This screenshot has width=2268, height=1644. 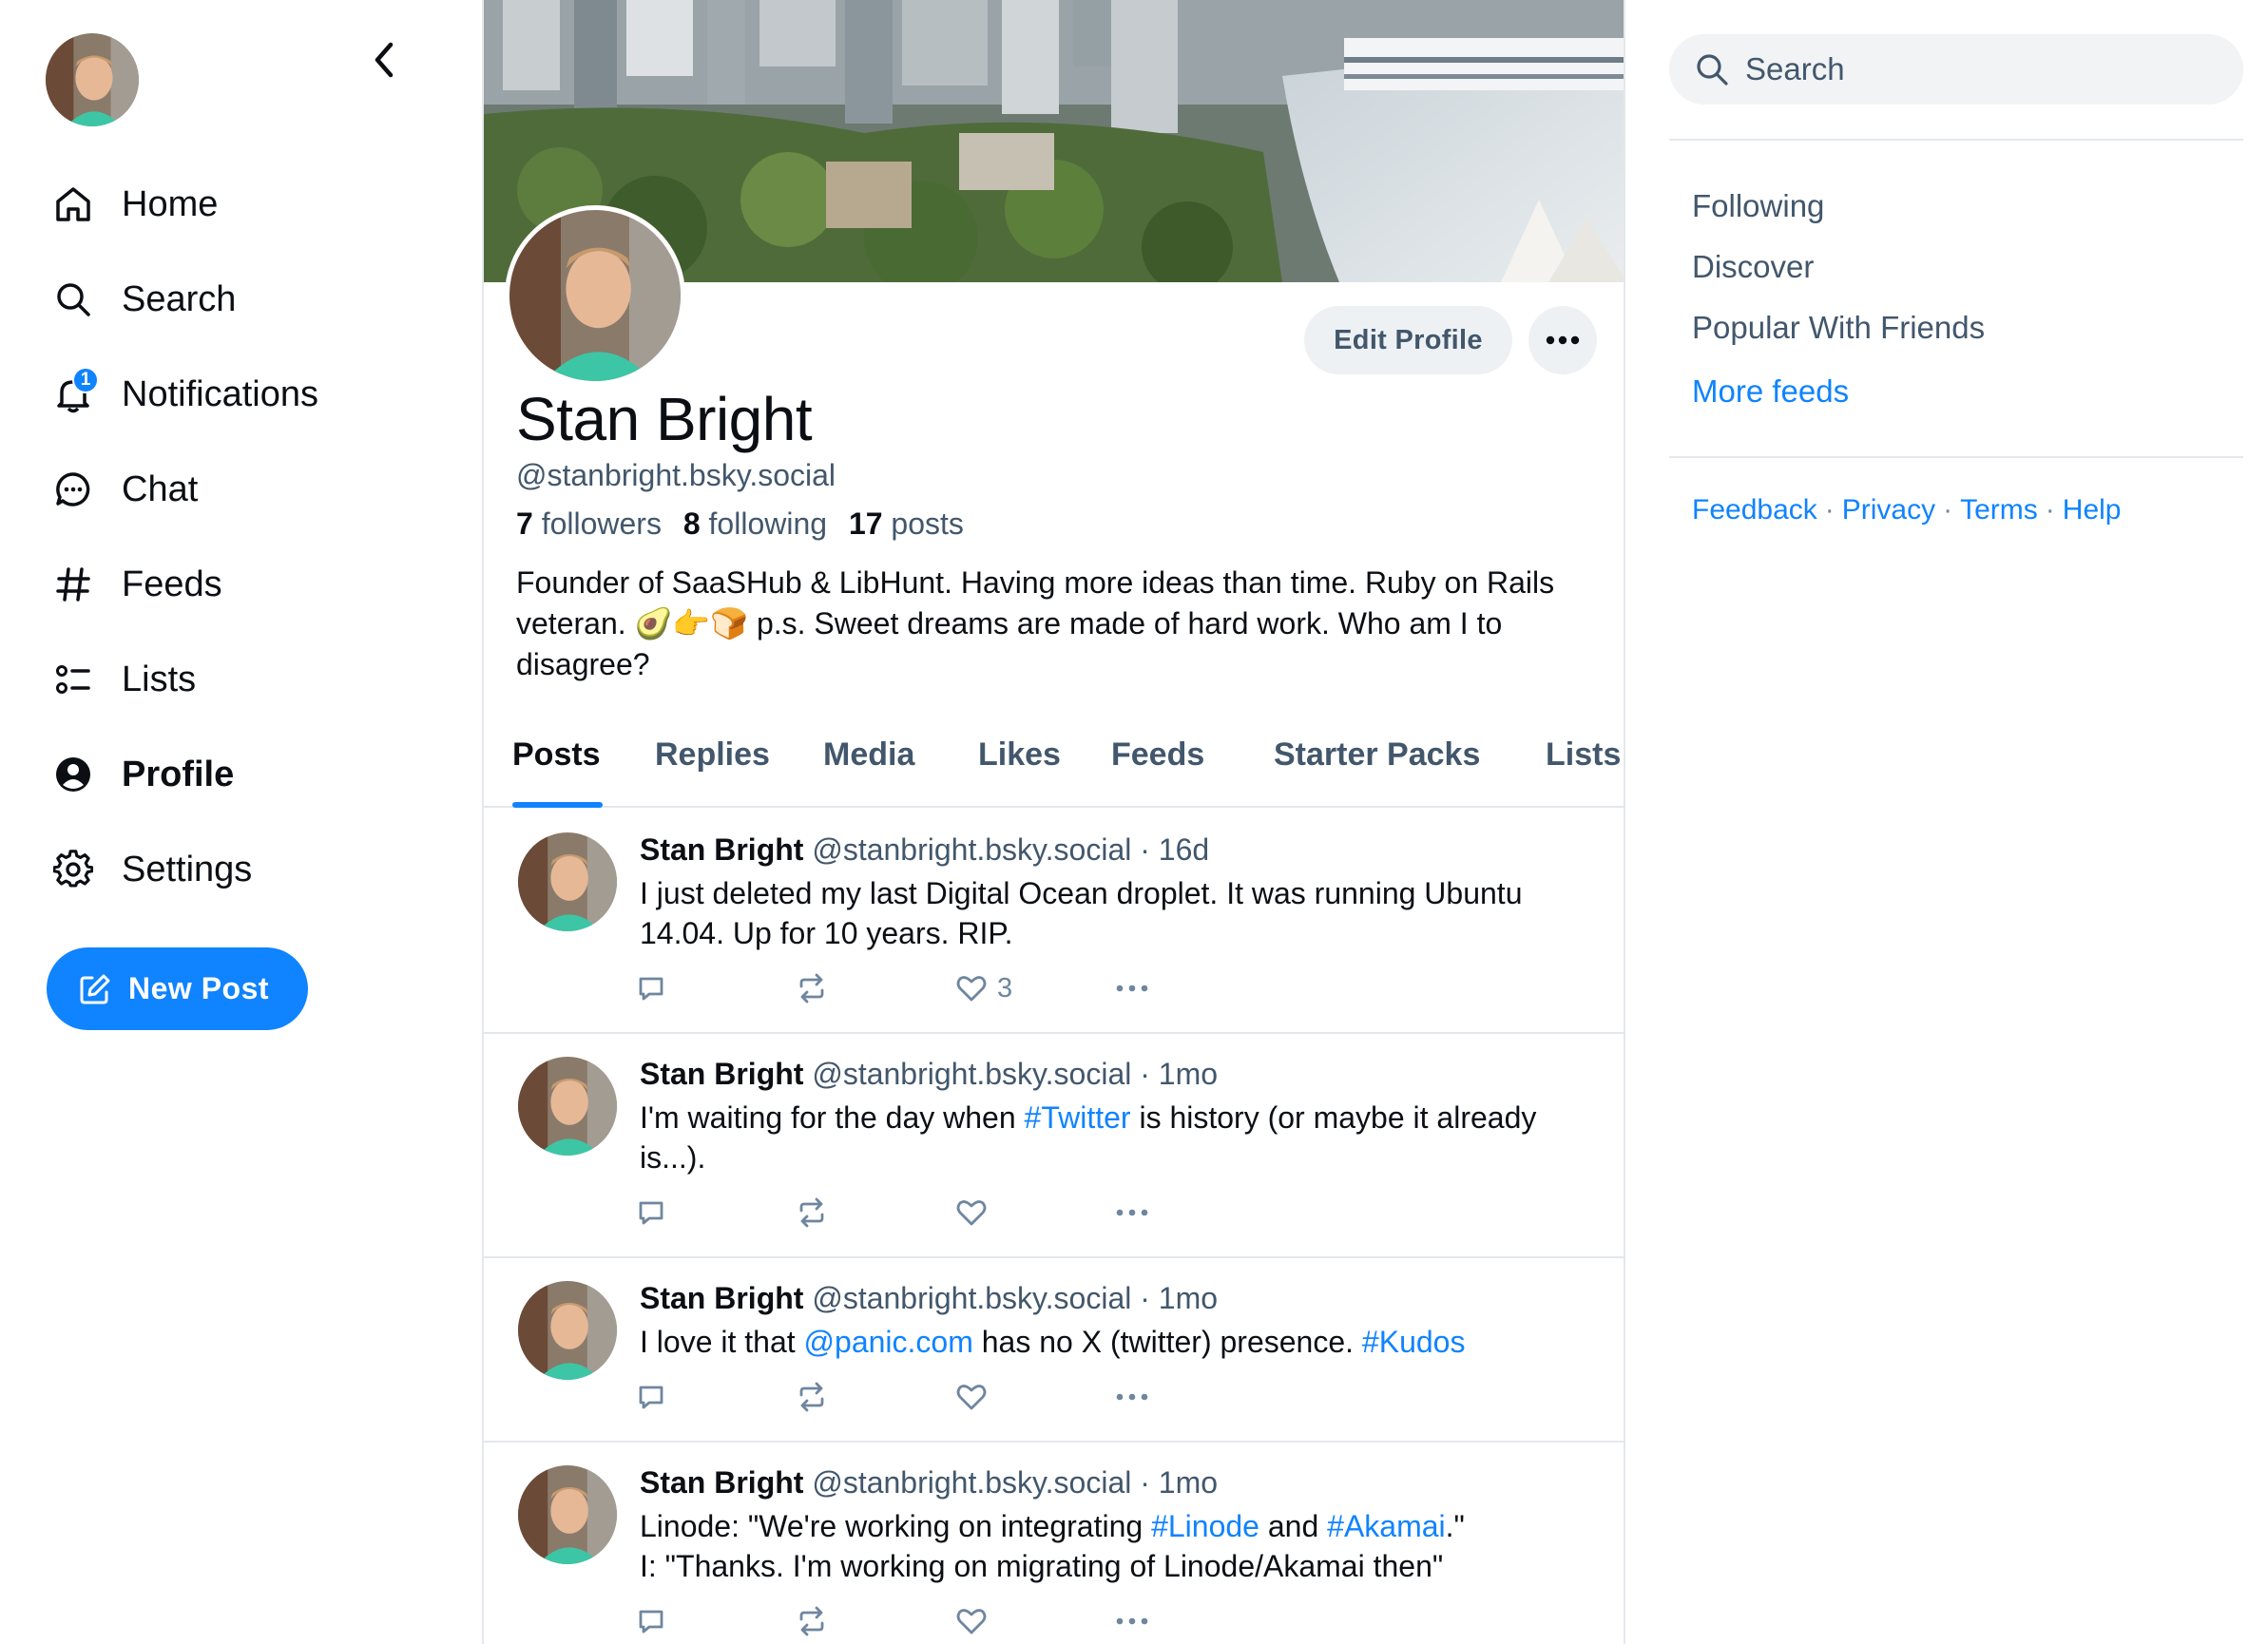 I want to click on nav-item-feeds: Feeds, so click(x=247, y=584).